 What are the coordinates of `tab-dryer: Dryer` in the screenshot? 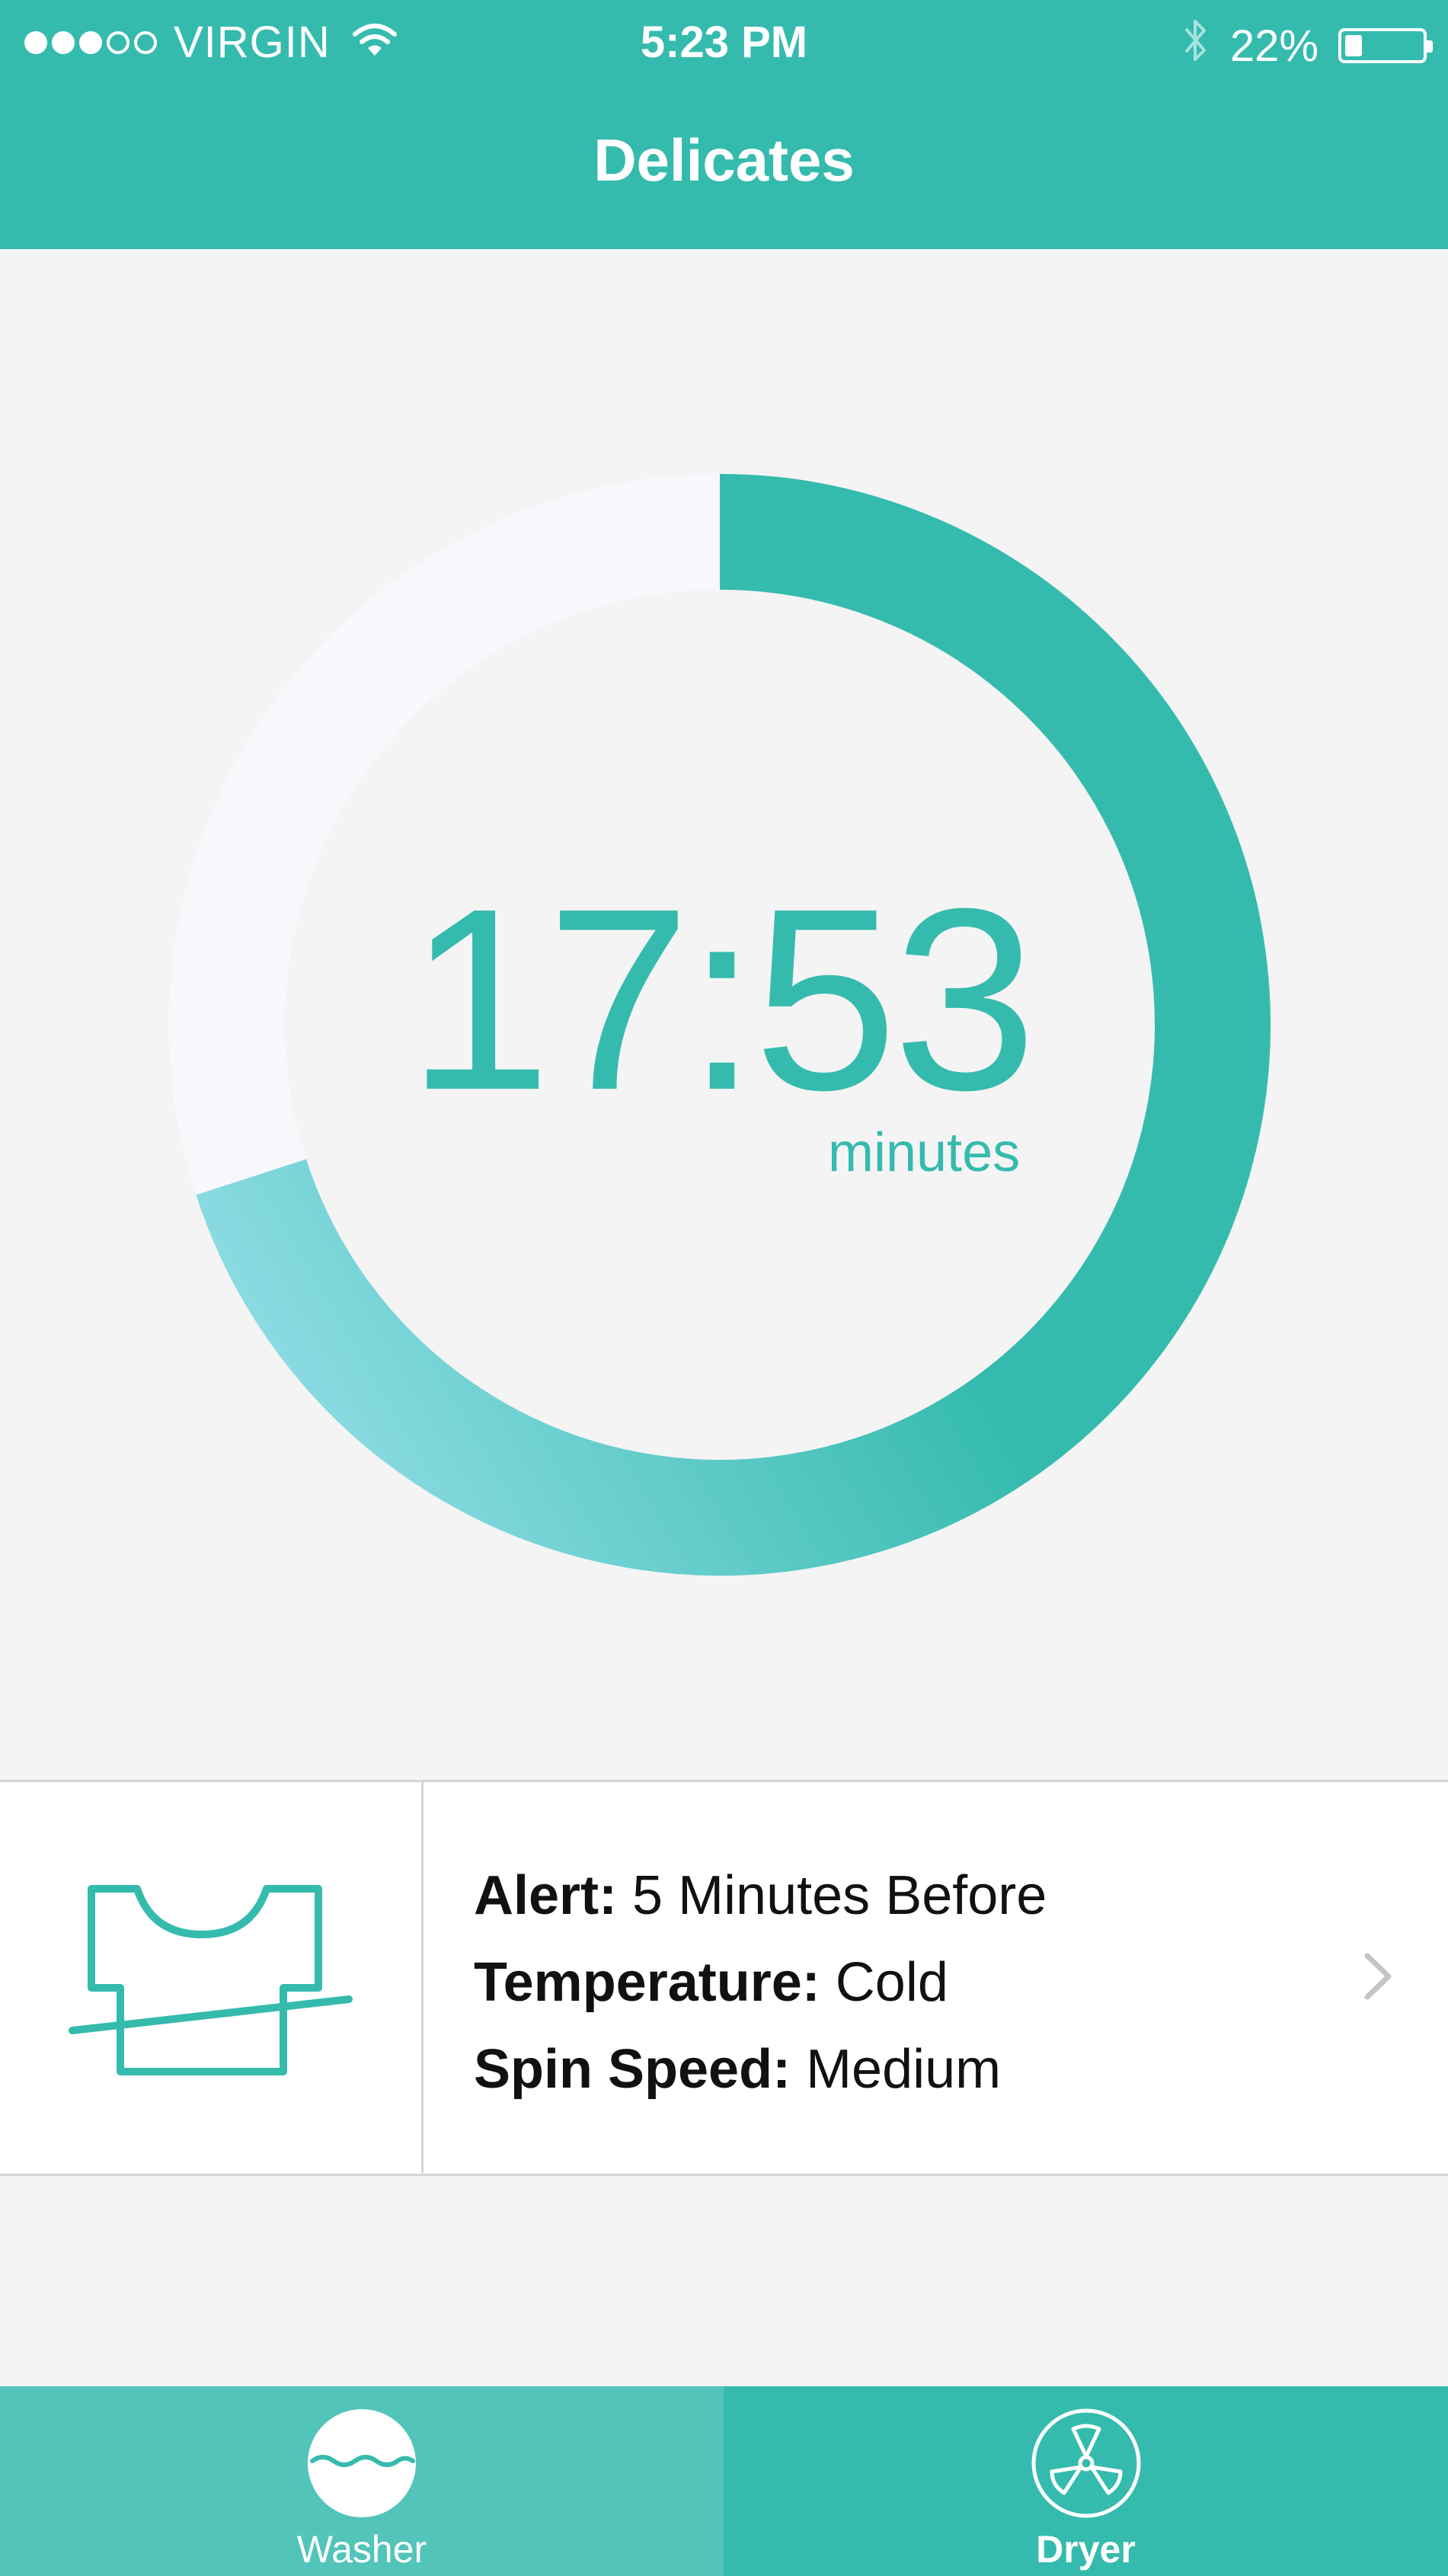 It's located at (1086, 2481).